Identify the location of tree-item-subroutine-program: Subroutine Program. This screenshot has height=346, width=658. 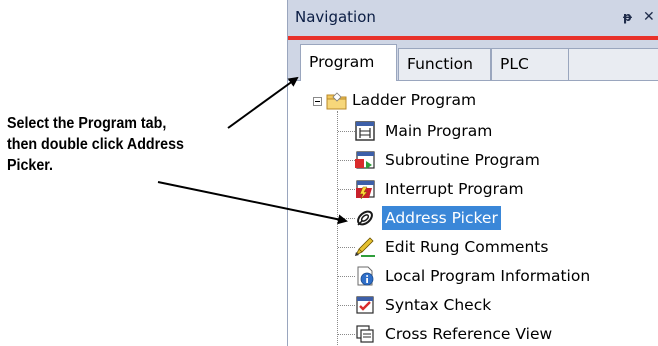
(473, 161).